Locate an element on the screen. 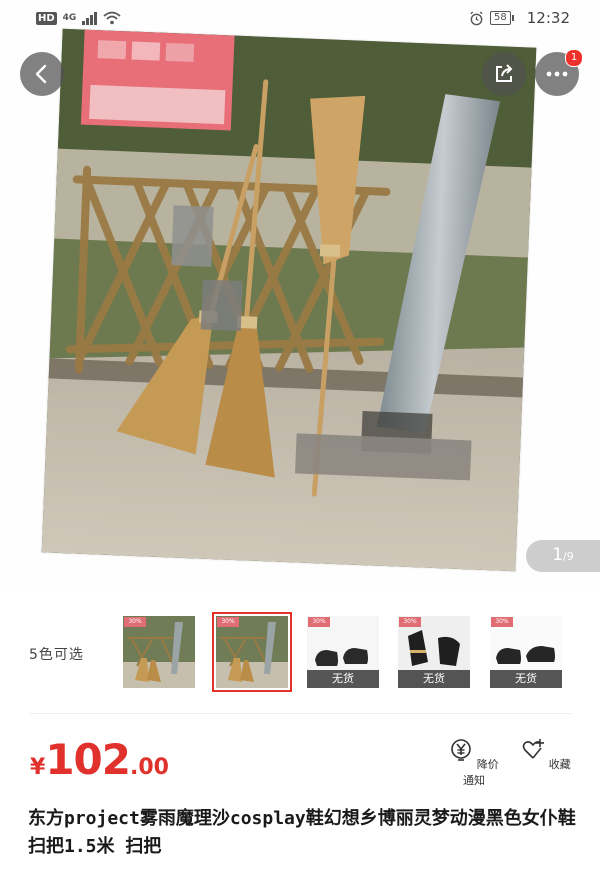 The image size is (600, 871). price-alert-label: 降价通知 is located at coordinates (481, 772).